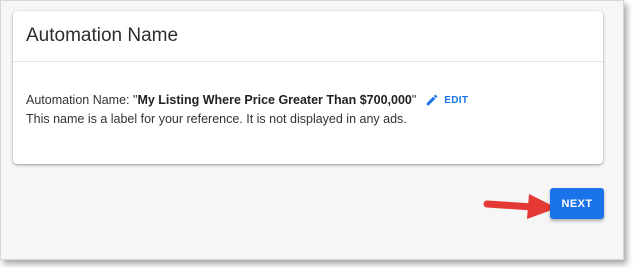  Describe the element at coordinates (456, 100) in the screenshot. I see `edit-label: EDIT` at that location.